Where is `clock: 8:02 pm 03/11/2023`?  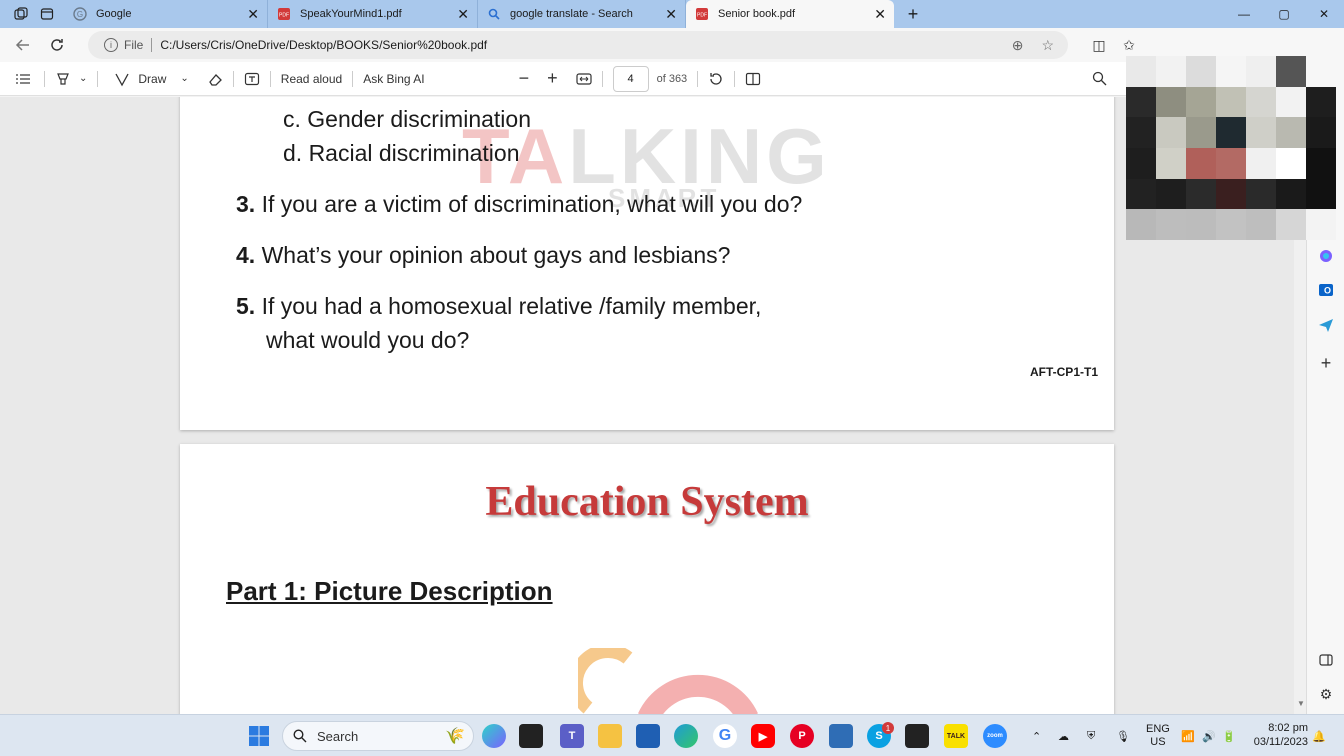 clock: 8:02 pm 03/11/2023 is located at coordinates (1281, 735).